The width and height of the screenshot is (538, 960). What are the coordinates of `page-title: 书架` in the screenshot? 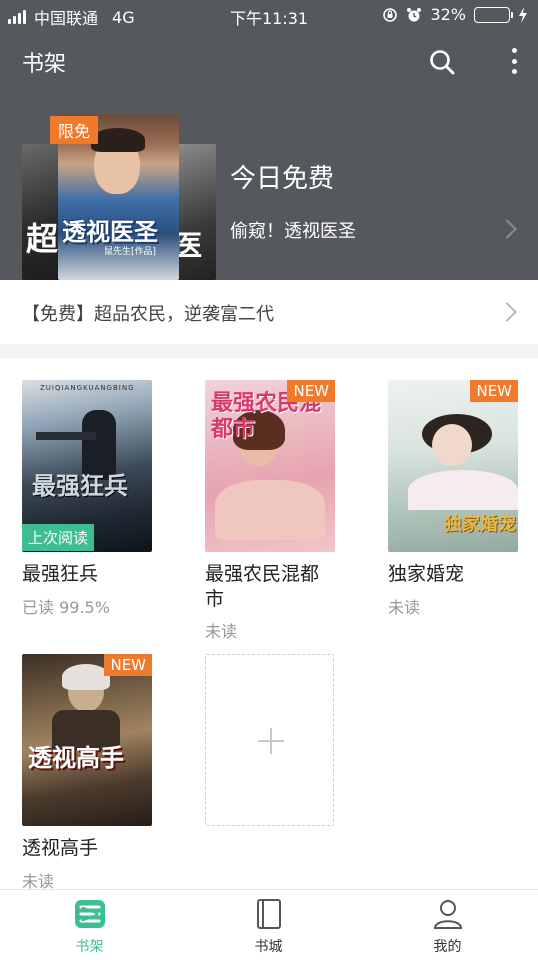 It's located at (44, 64).